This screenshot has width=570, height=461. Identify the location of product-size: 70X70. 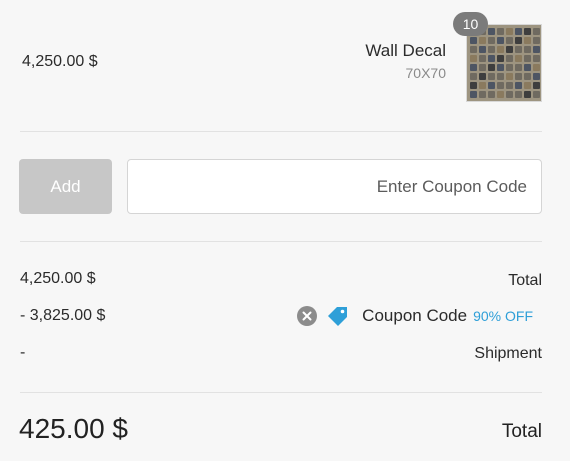
(425, 73).